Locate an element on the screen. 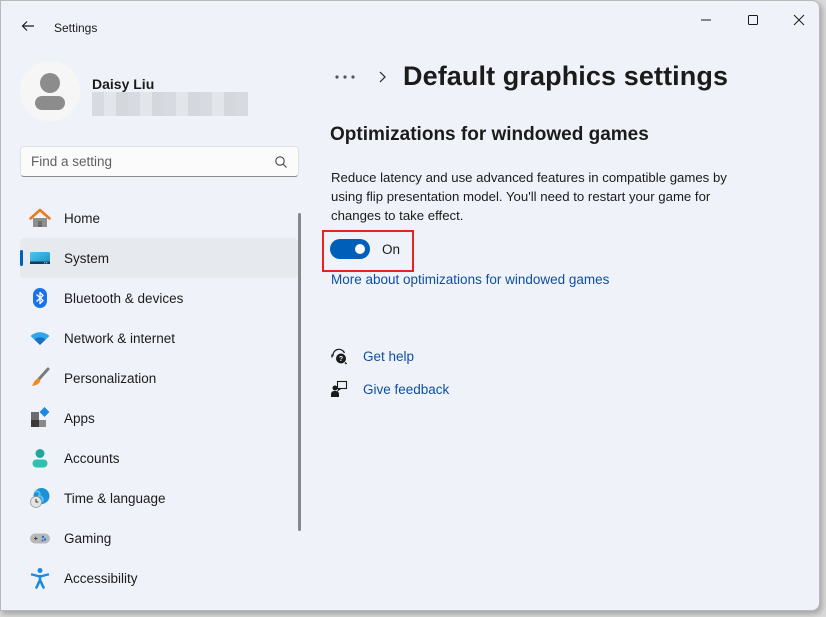 This screenshot has height=617, width=826. feedback-icon is located at coordinates (339, 389).